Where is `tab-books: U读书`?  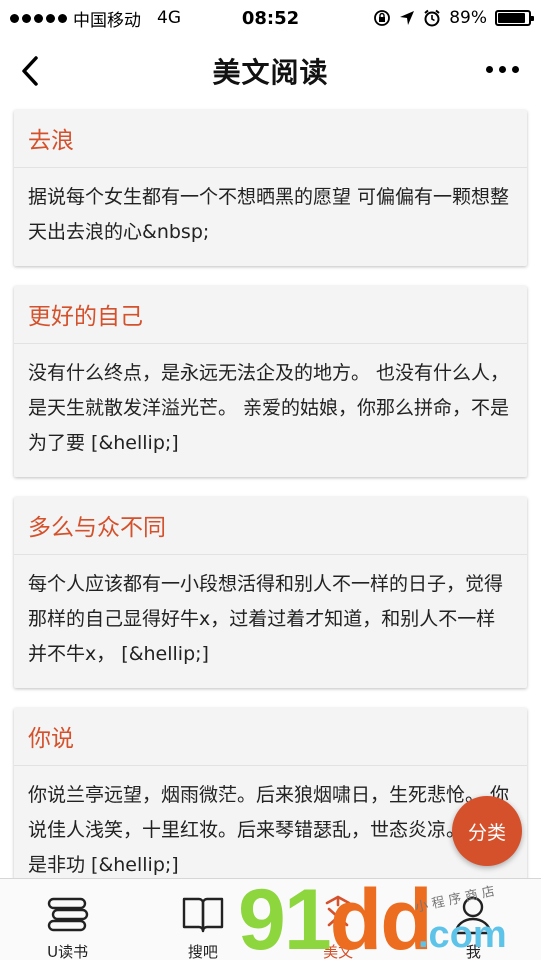 tab-books: U读书 is located at coordinates (67, 919).